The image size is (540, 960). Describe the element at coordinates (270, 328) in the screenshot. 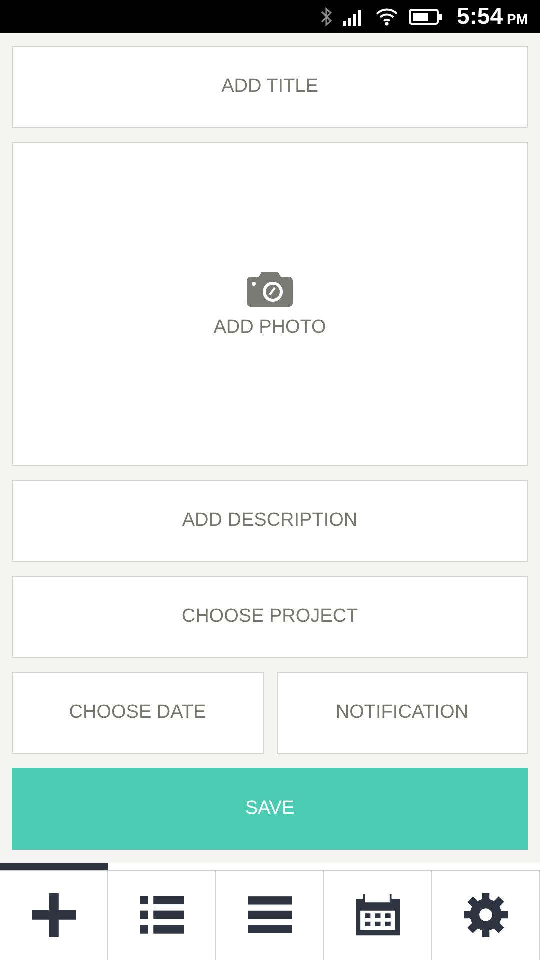

I see `photo-label: ADD PHOTO` at that location.